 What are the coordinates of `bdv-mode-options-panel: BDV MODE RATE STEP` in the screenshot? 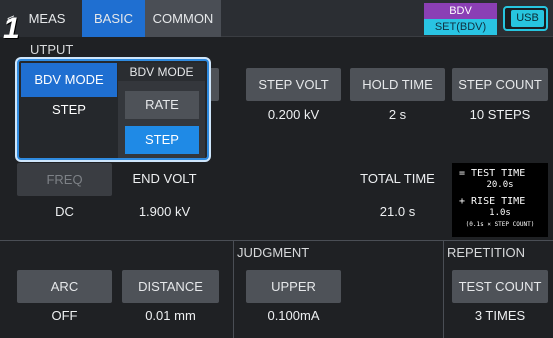 It's located at (161, 110).